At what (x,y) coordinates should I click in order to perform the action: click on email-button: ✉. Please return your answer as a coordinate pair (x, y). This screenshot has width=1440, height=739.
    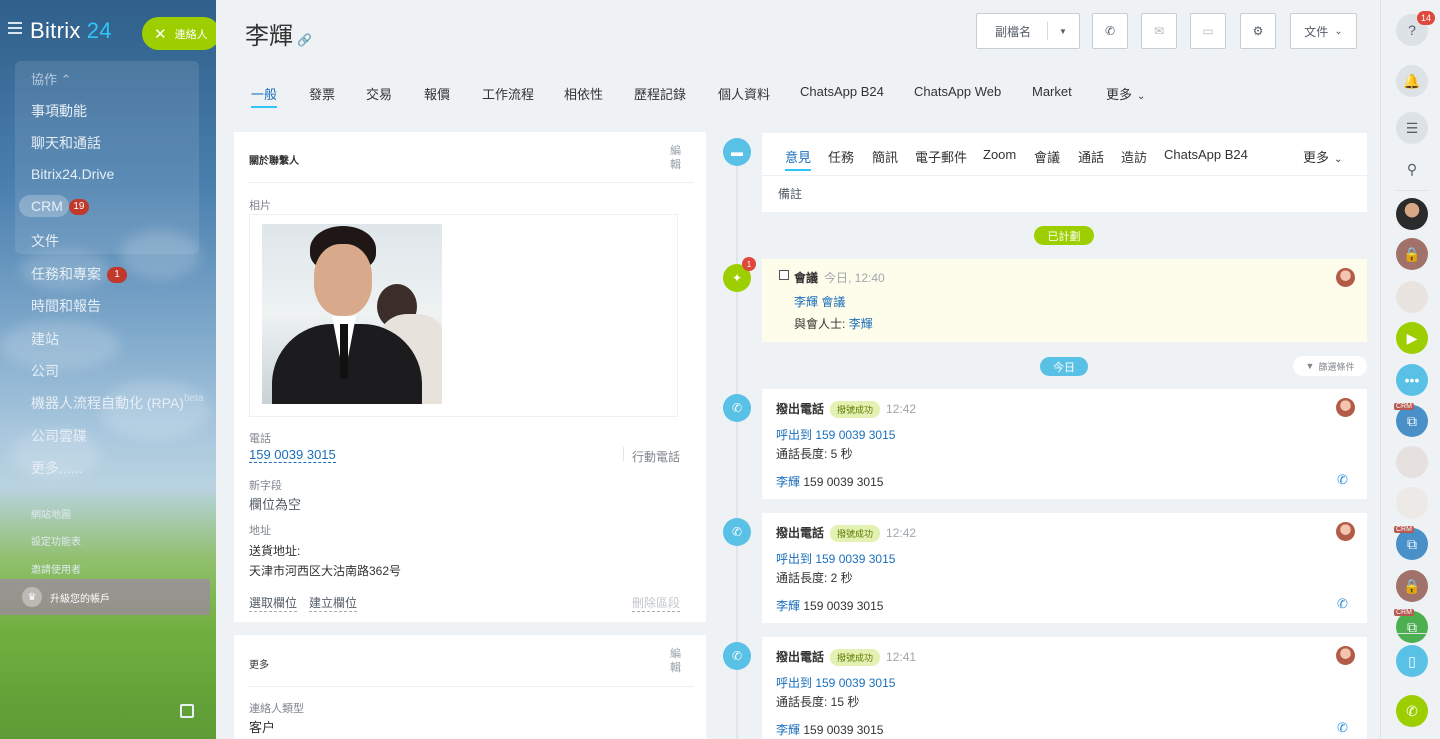
    Looking at the image, I should click on (1159, 31).